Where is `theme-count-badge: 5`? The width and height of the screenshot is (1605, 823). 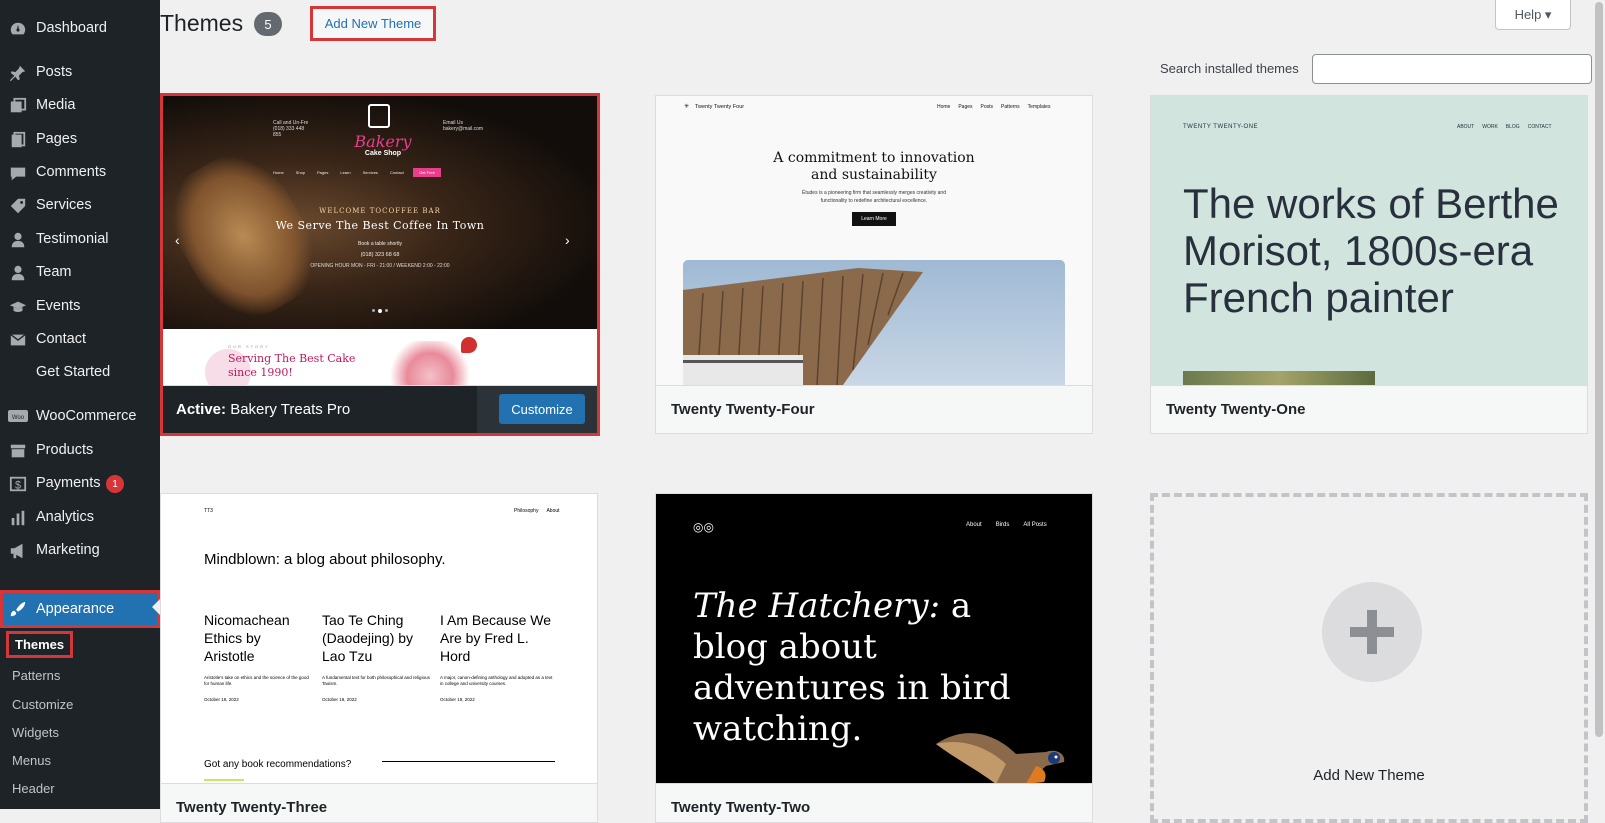 theme-count-badge: 5 is located at coordinates (268, 24).